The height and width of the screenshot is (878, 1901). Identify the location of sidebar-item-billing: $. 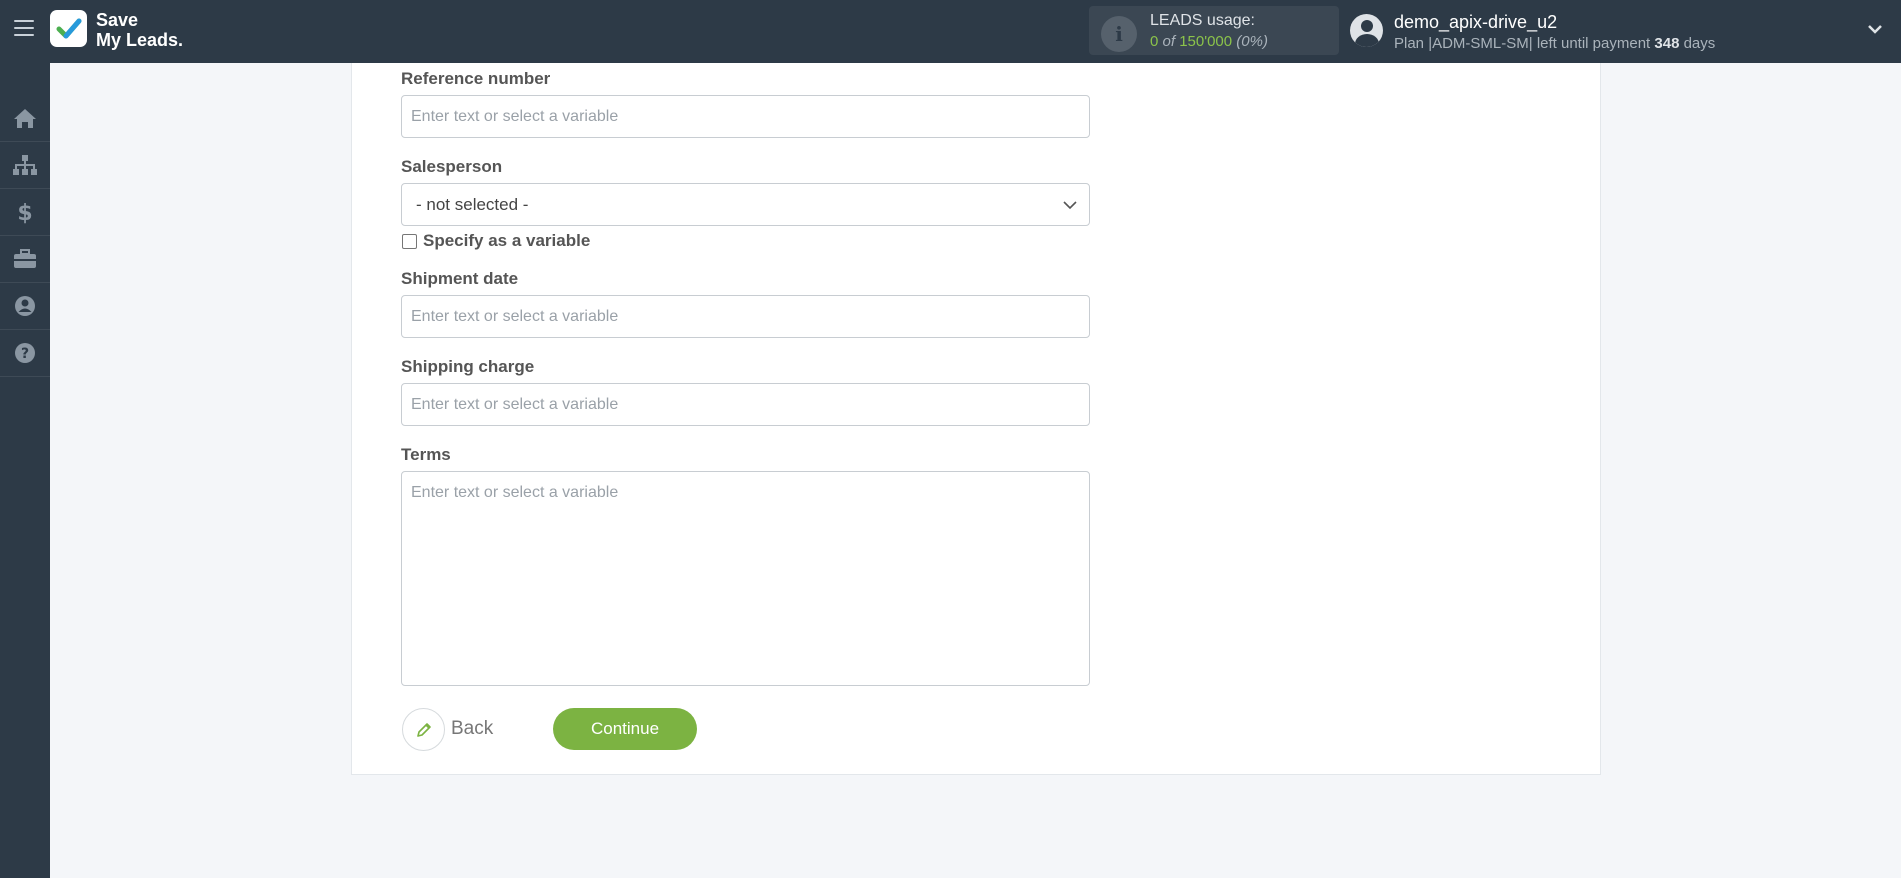
(25, 212).